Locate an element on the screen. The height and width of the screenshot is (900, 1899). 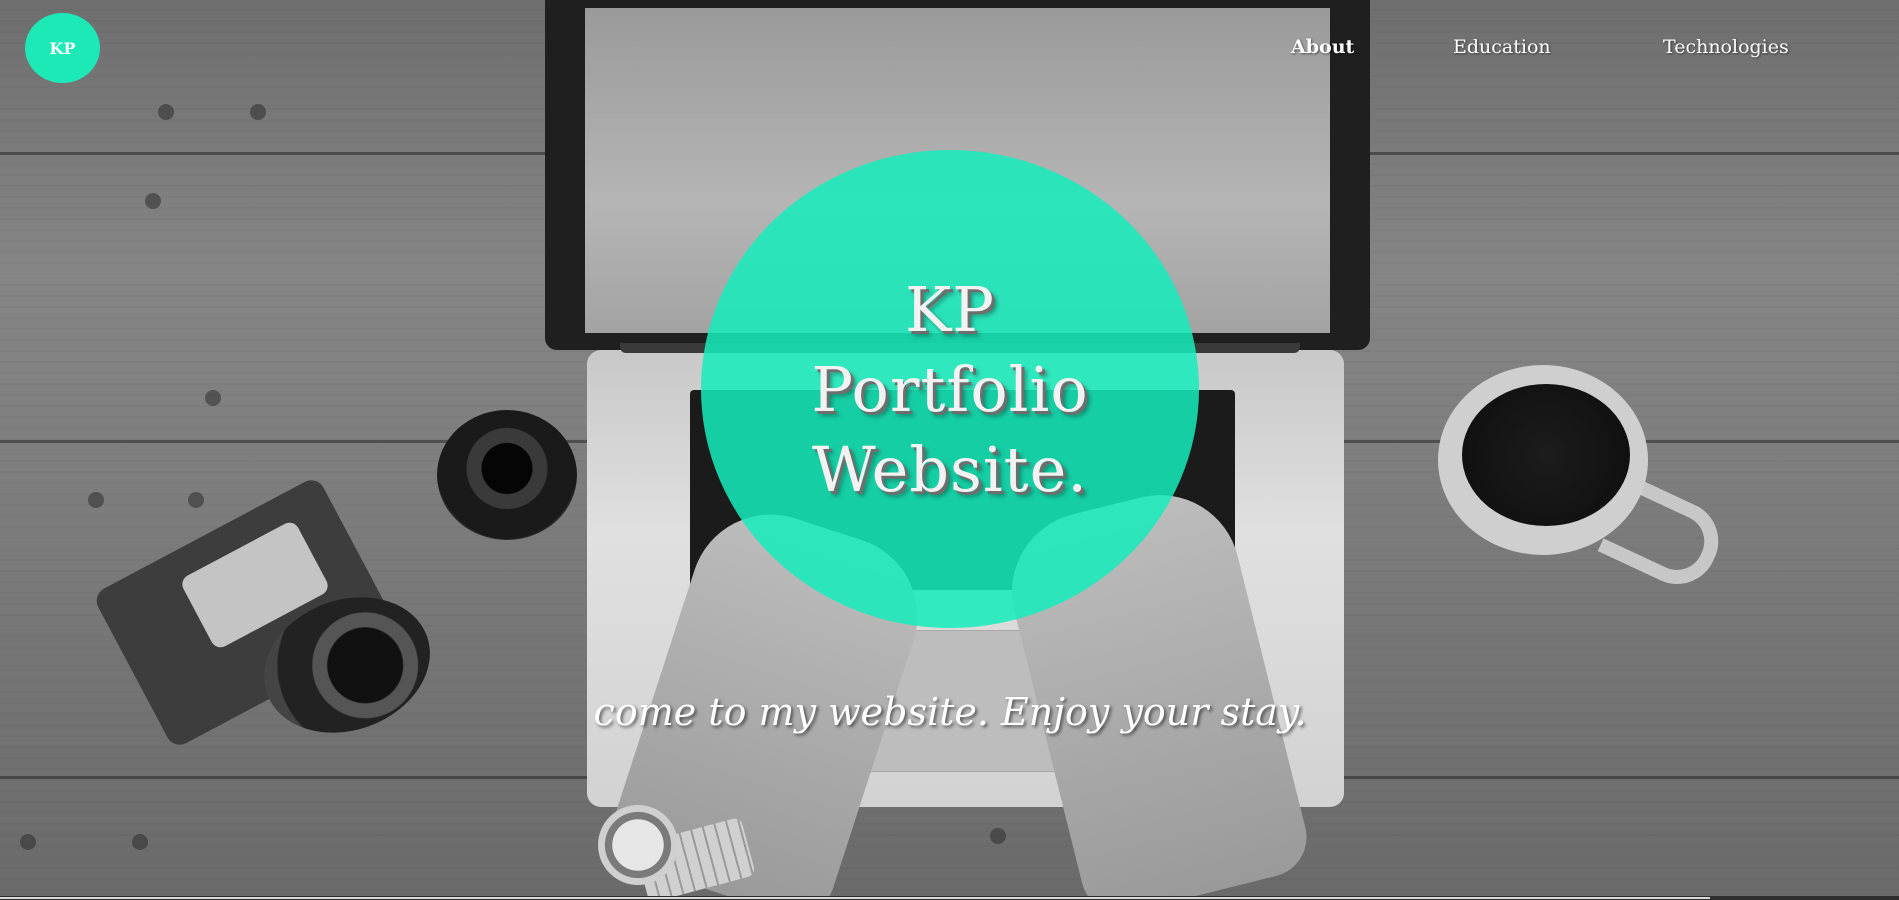
hero-title-line: Website. is located at coordinates (949, 469).